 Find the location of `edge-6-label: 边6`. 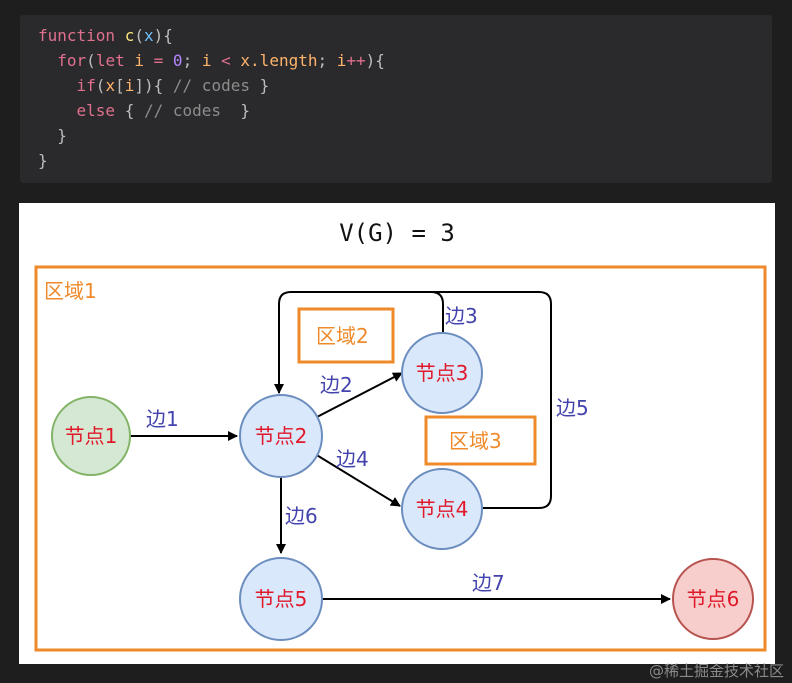

edge-6-label: 边6 is located at coordinates (301, 516).